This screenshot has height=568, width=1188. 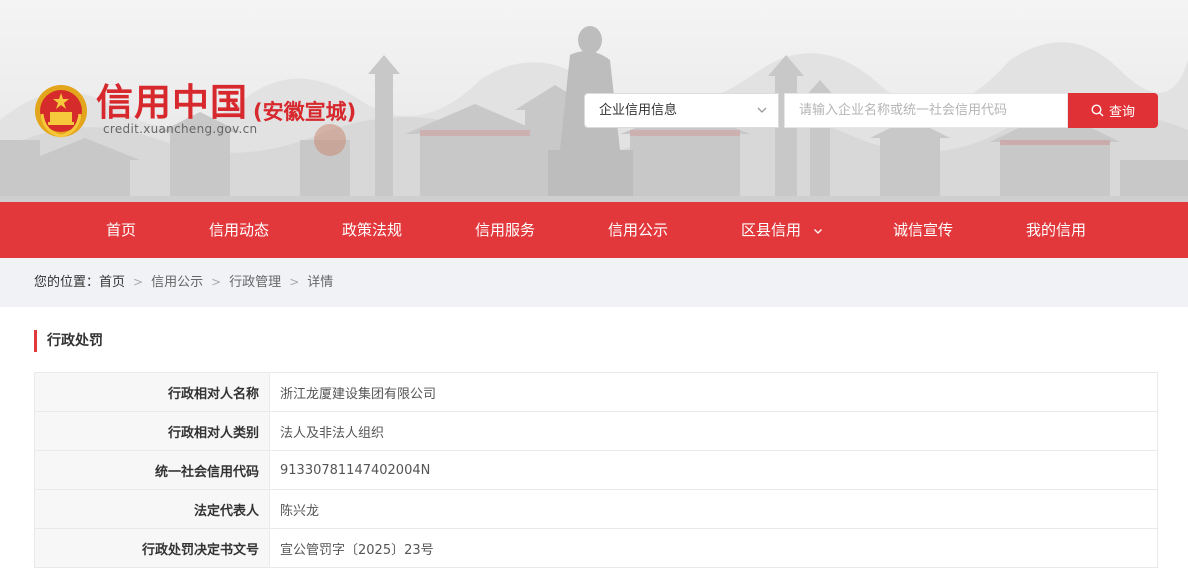 What do you see at coordinates (152, 392) in the screenshot?
I see `field-label: 行政相对人名称` at bounding box center [152, 392].